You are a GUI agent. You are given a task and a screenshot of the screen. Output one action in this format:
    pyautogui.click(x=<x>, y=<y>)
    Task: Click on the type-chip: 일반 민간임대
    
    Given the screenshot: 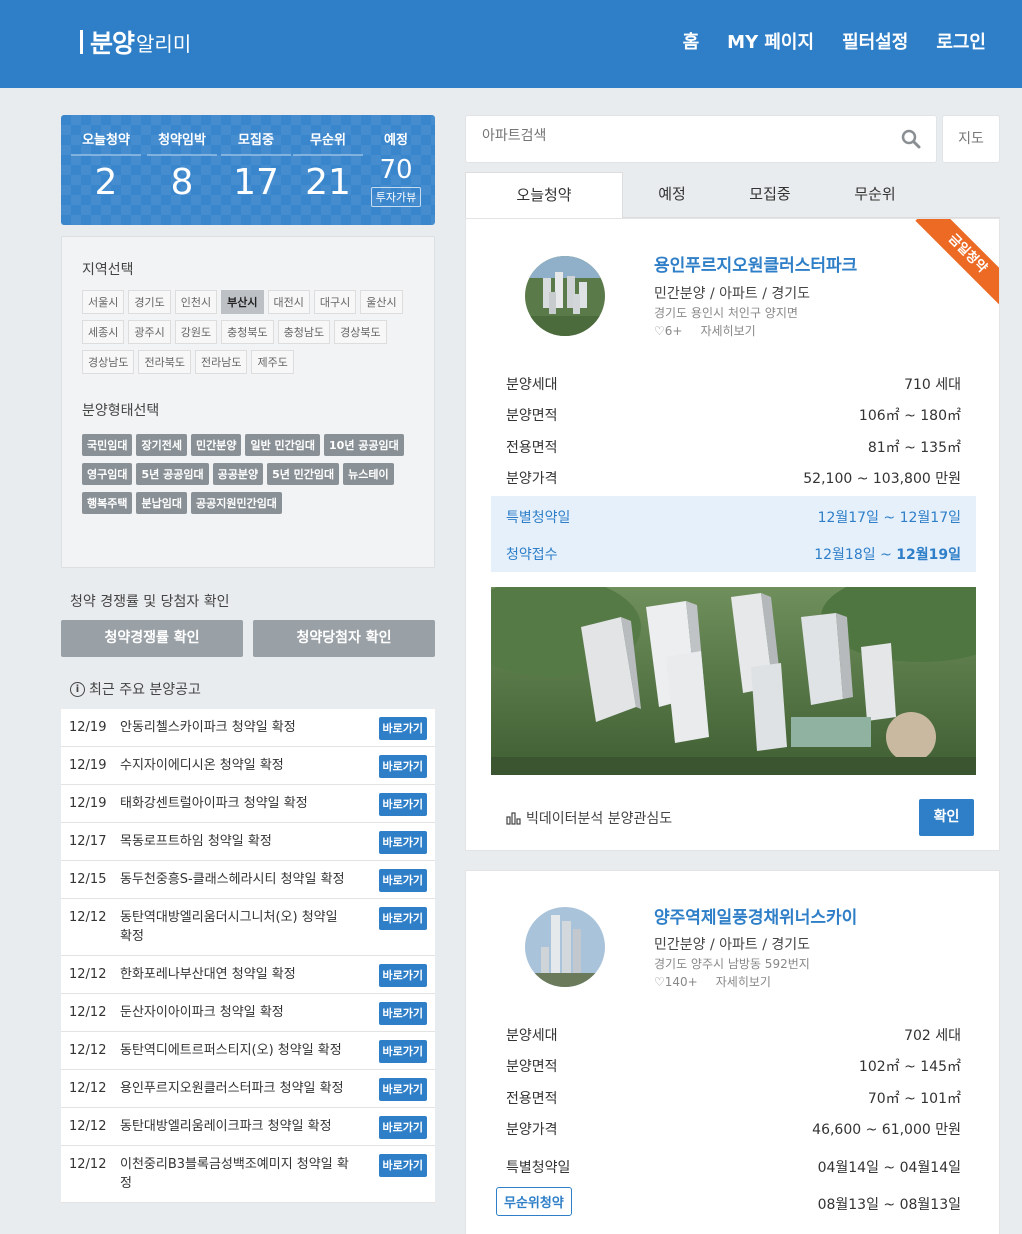 What is the action you would take?
    pyautogui.click(x=283, y=445)
    